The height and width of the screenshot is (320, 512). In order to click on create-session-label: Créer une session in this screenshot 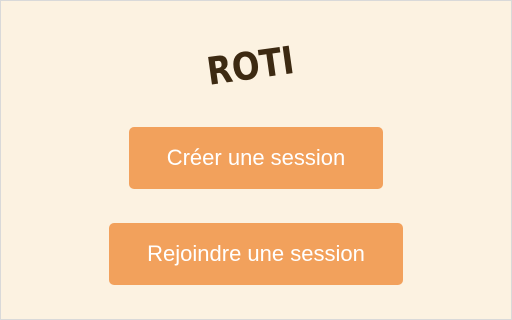, I will do `click(256, 157)`.